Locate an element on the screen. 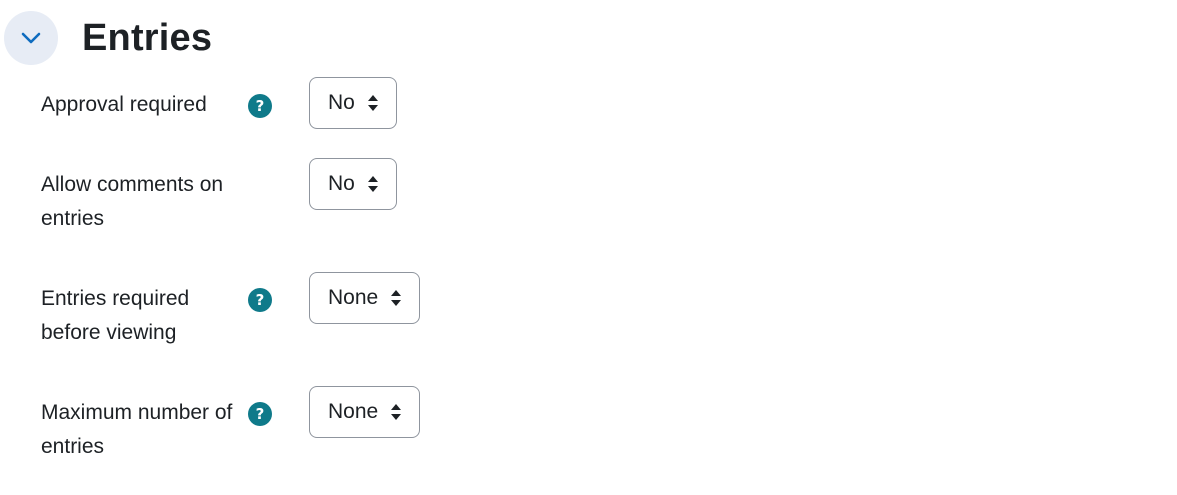 This screenshot has height=495, width=1177. section-title: Entries is located at coordinates (147, 37).